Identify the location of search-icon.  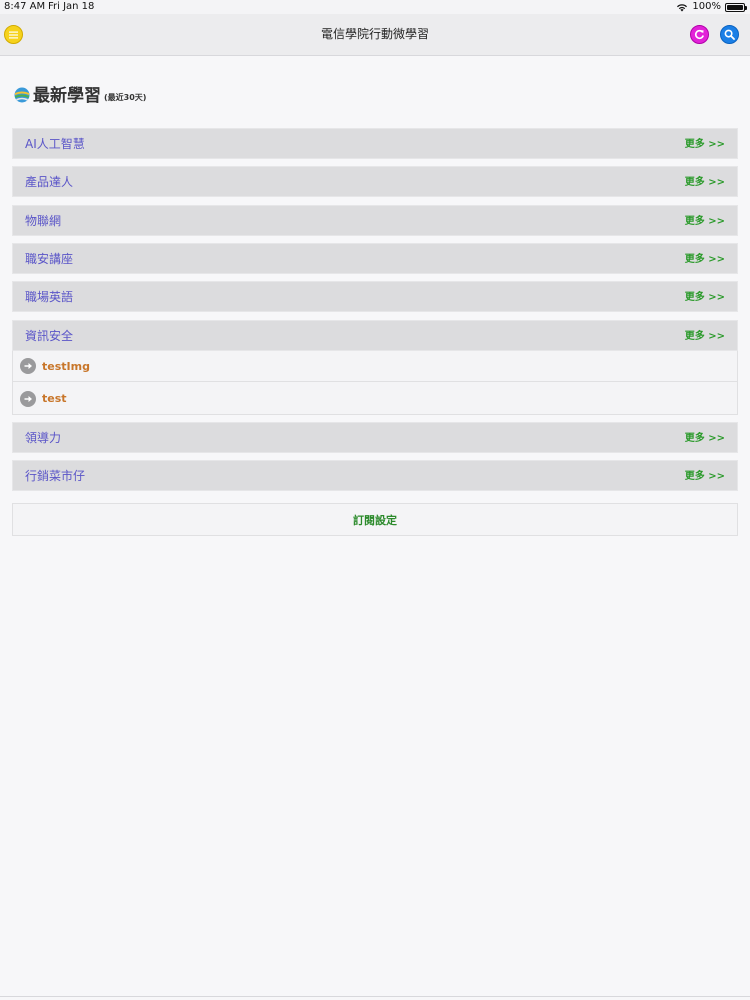
(729, 34).